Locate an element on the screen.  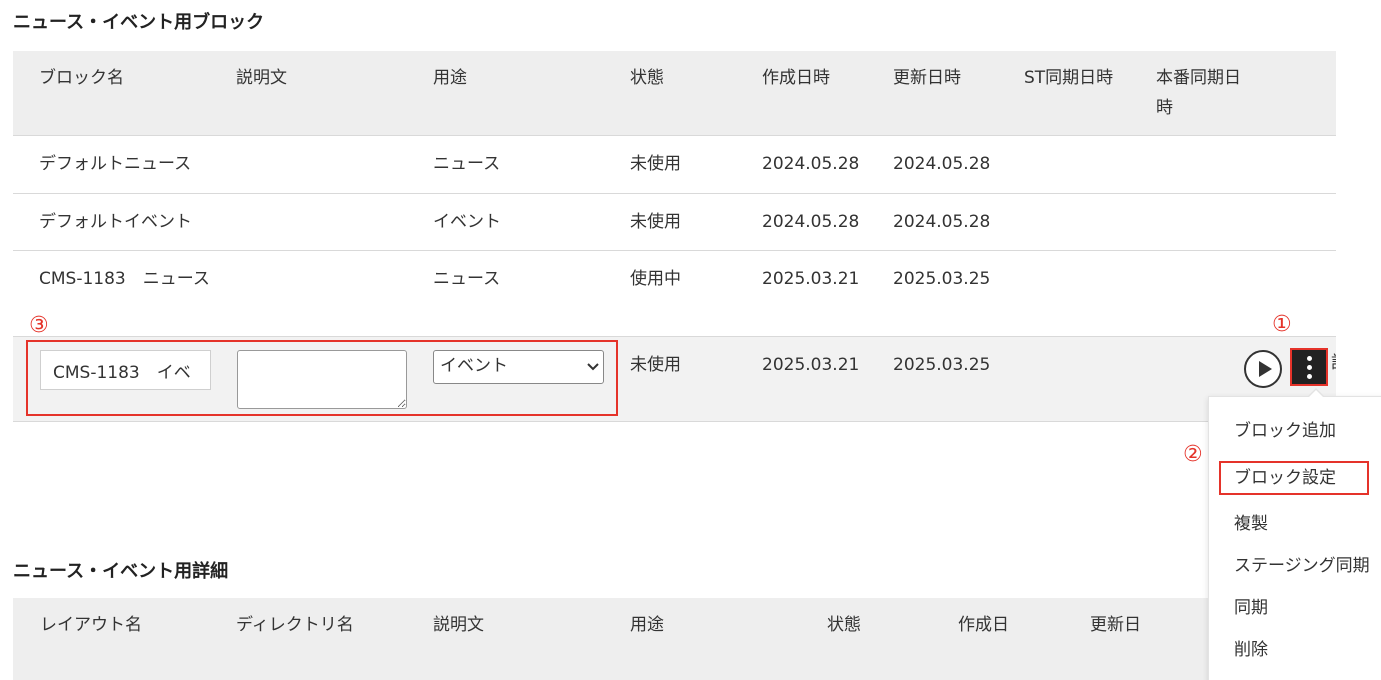
action-menu: ブロック追加 ブロック設定 複製 ステージング同期 同期 削除 is located at coordinates (1294, 534).